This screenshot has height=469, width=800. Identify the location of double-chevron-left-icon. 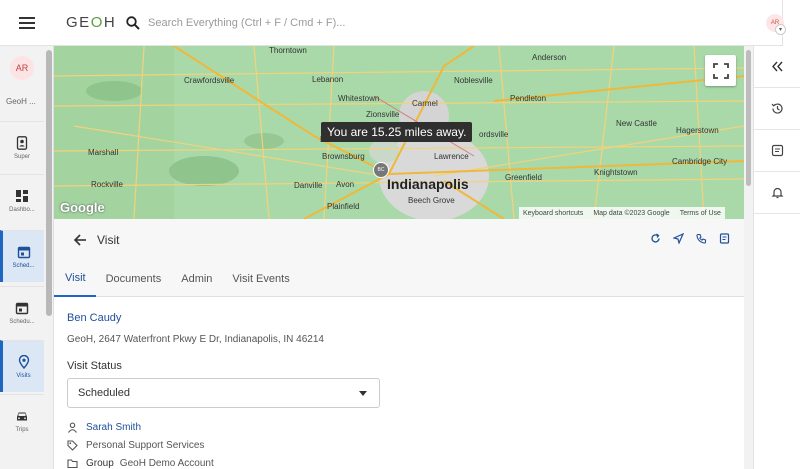
(777, 66).